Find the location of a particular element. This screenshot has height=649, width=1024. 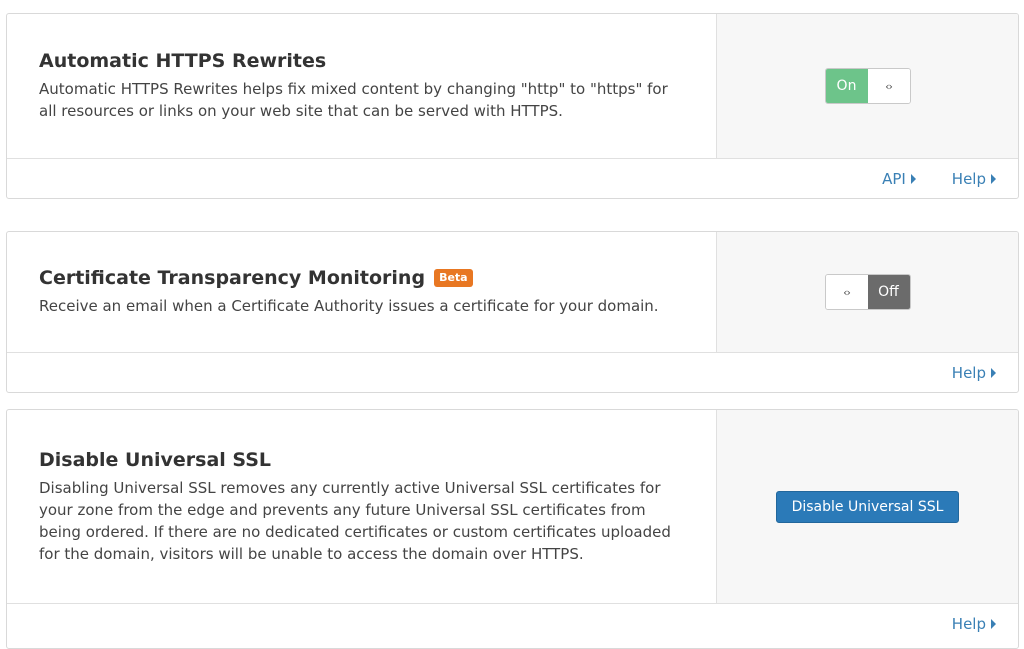

card-control-panel: On ‹› is located at coordinates (867, 86).